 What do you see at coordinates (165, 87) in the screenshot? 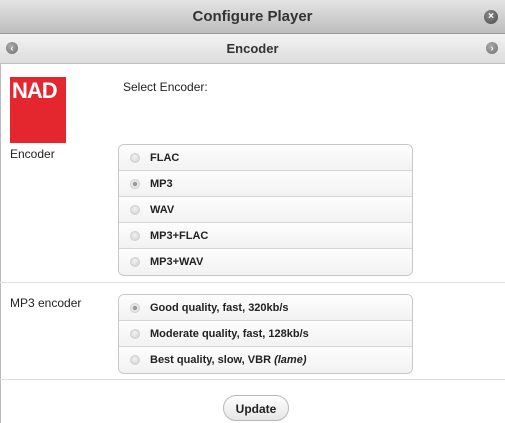
I see `select-encoder-label: Select Encoder:` at bounding box center [165, 87].